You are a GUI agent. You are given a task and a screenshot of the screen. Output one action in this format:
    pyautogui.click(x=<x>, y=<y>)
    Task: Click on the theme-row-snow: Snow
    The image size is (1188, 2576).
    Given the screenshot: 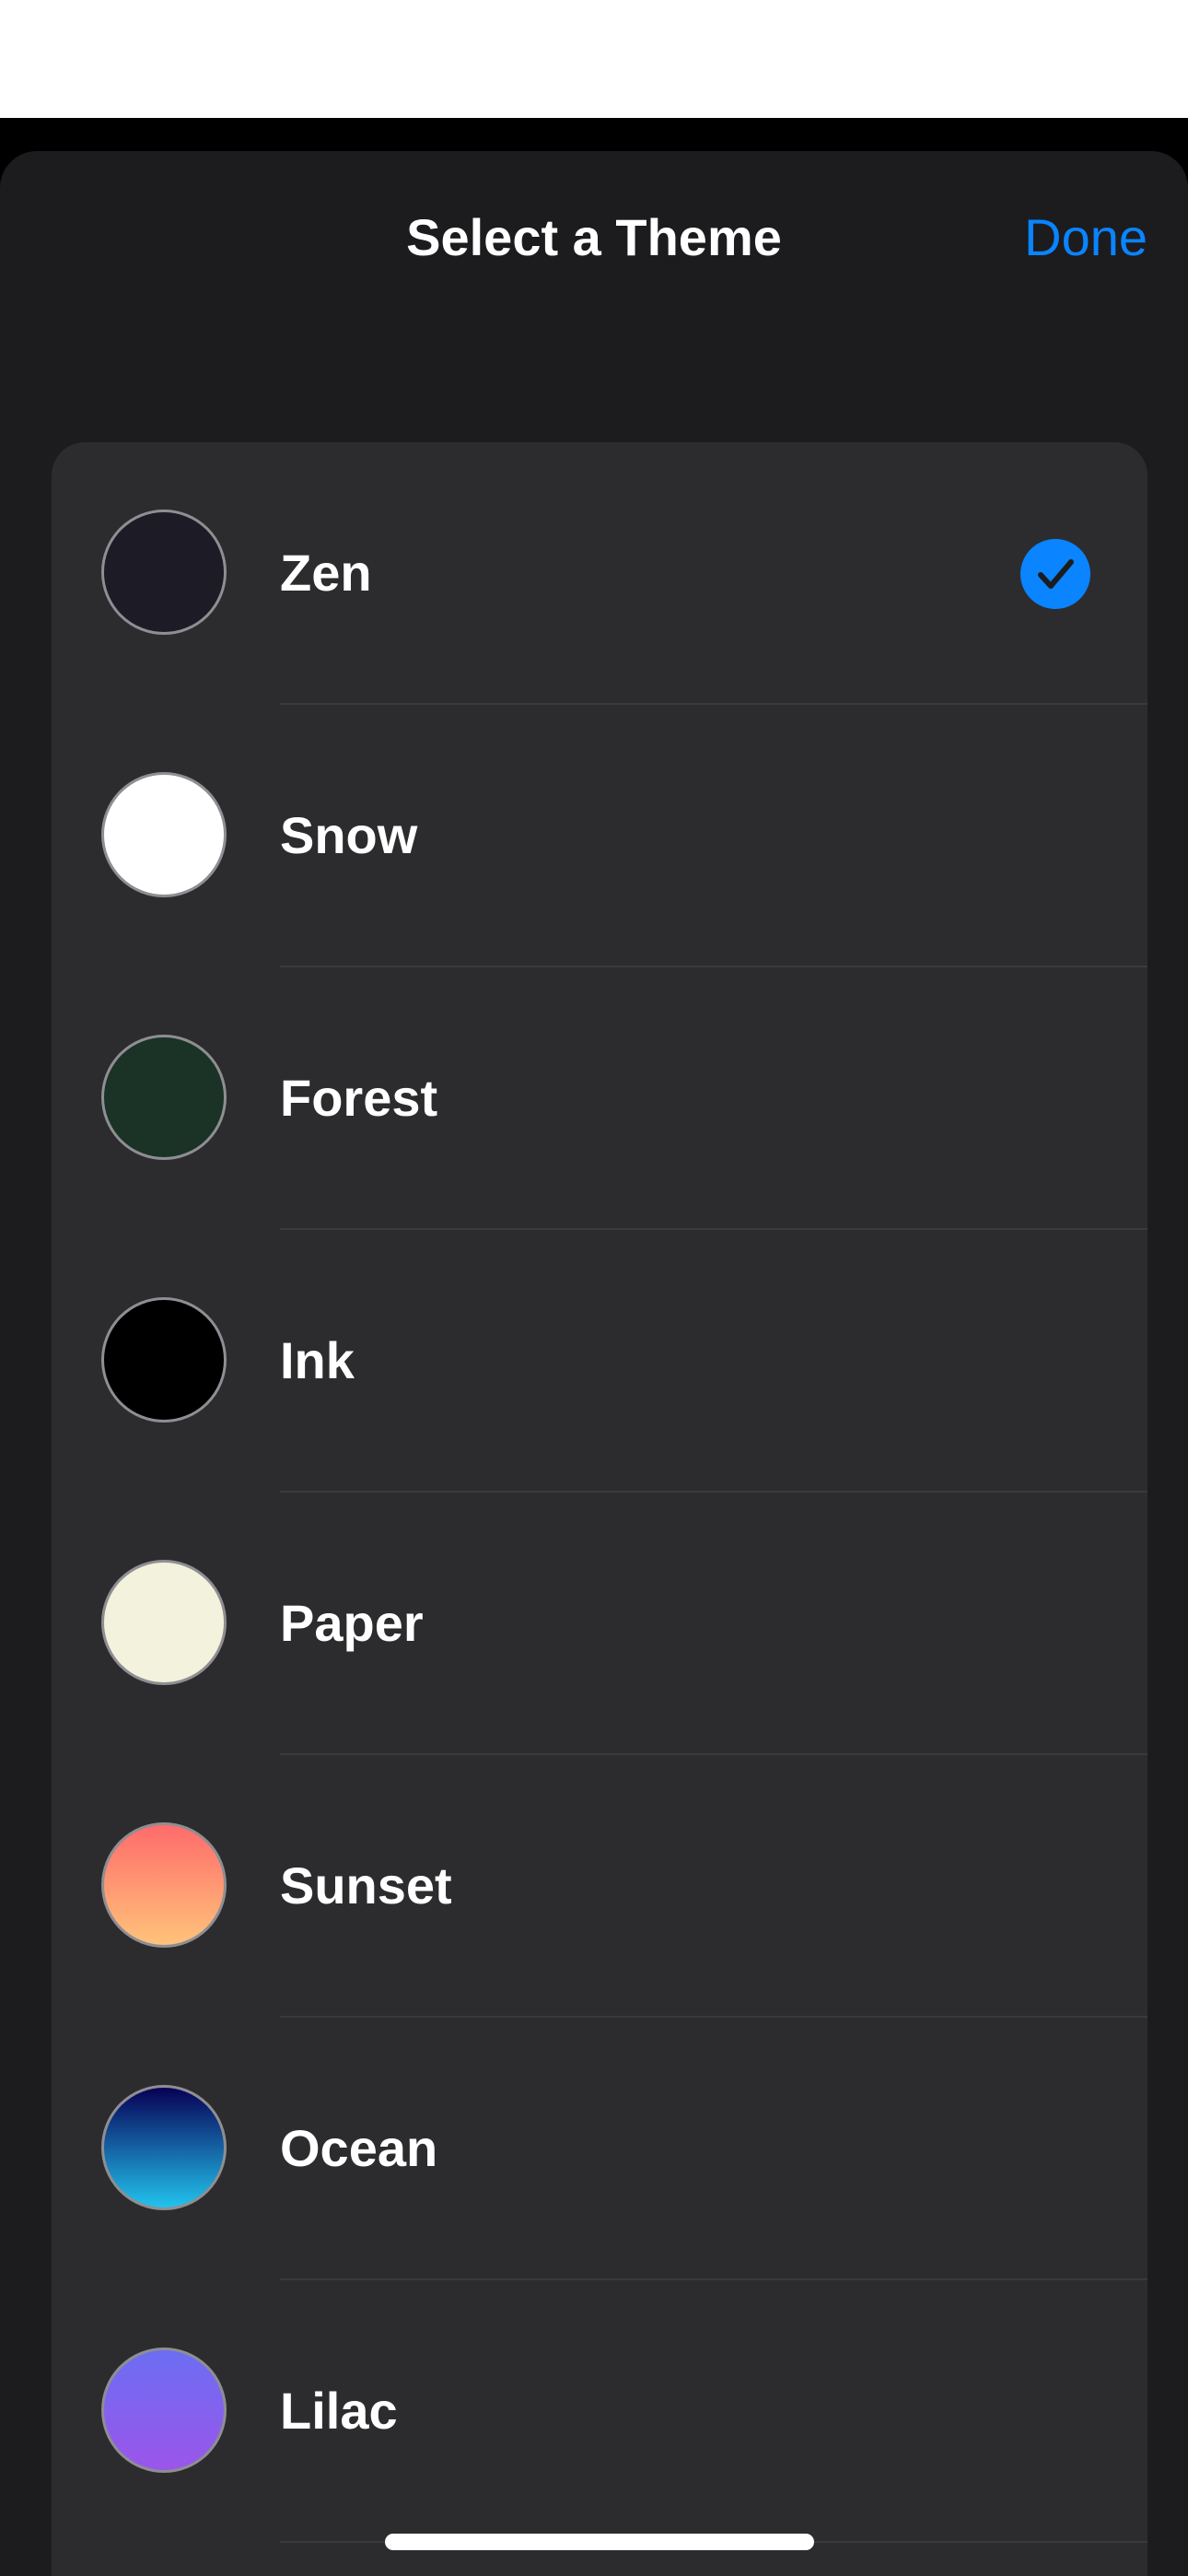 What is the action you would take?
    pyautogui.click(x=599, y=836)
    